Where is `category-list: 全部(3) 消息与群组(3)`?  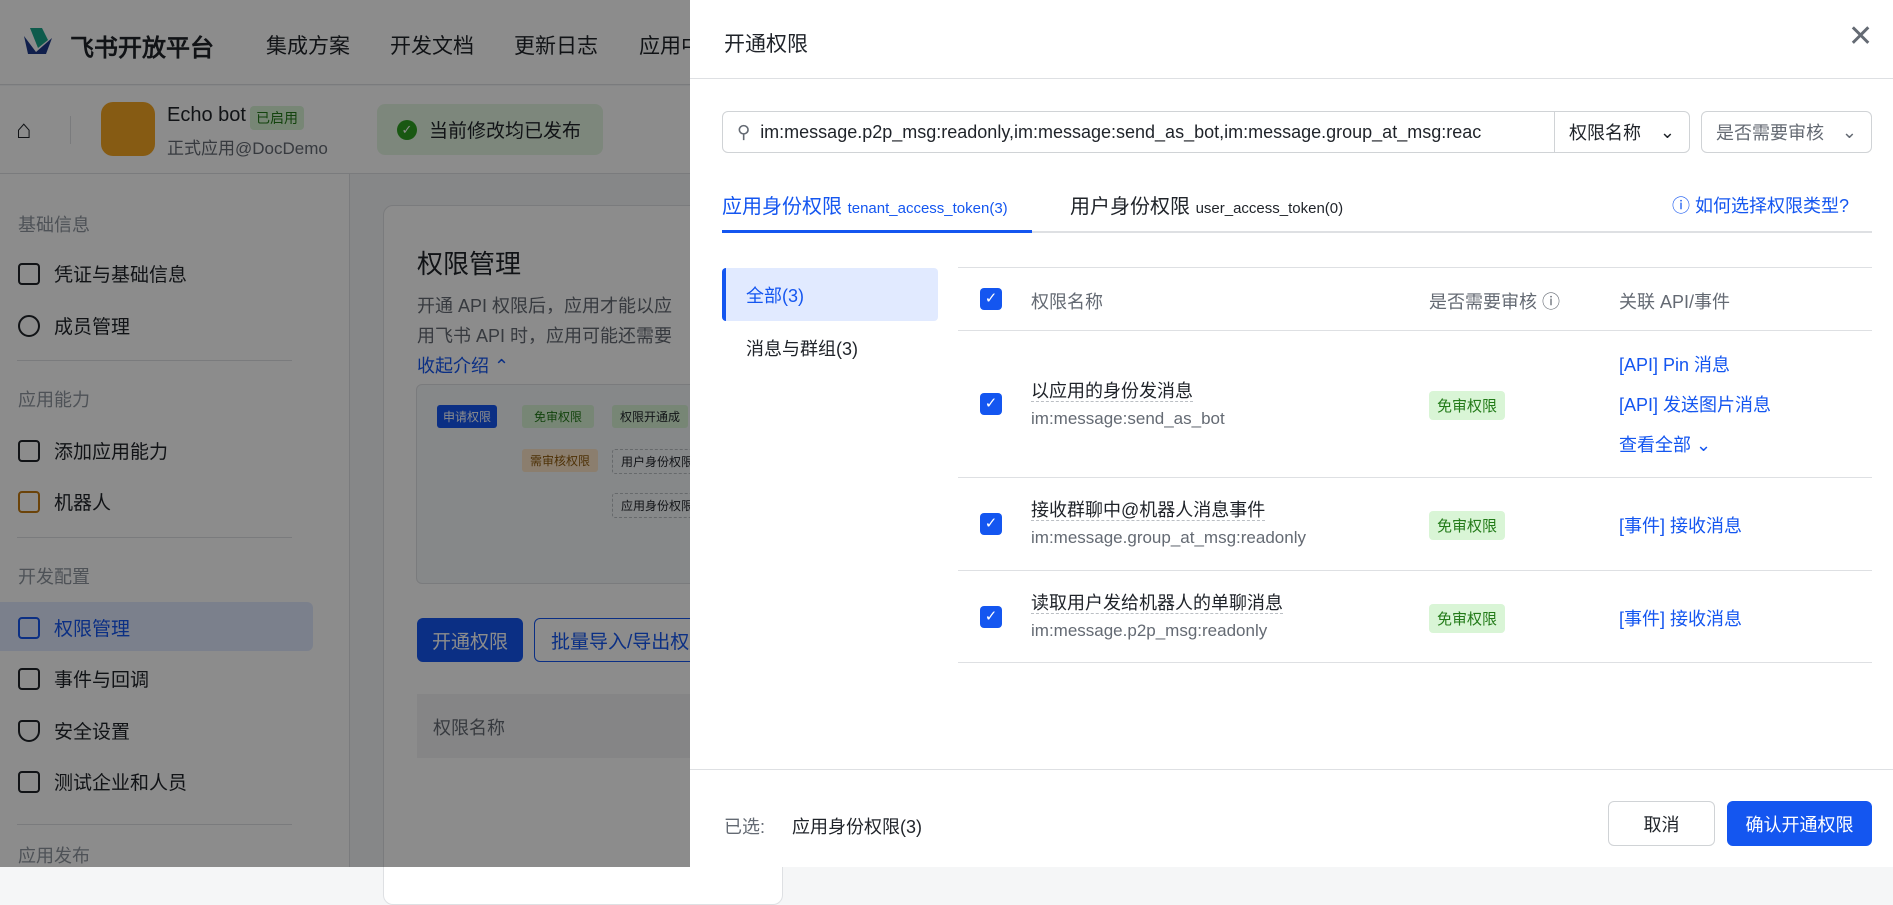
category-list: 全部(3) 消息与群组(3) is located at coordinates (830, 321).